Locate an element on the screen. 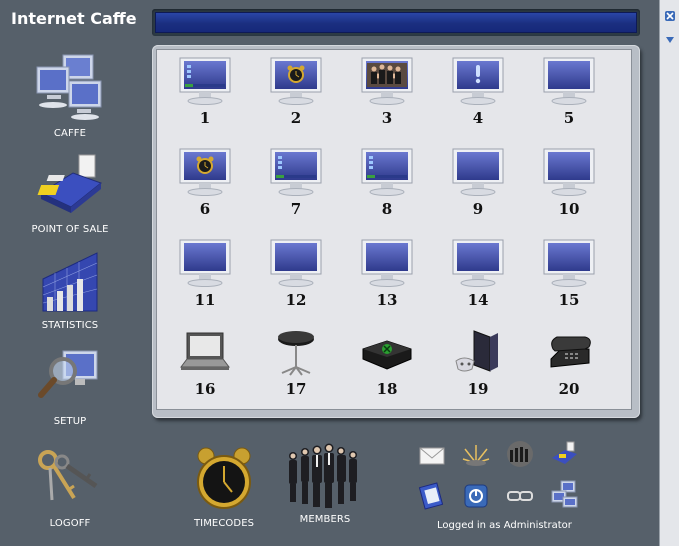 Image resolution: width=679 pixels, height=546 pixels. crowd-icon is located at coordinates (520, 454).